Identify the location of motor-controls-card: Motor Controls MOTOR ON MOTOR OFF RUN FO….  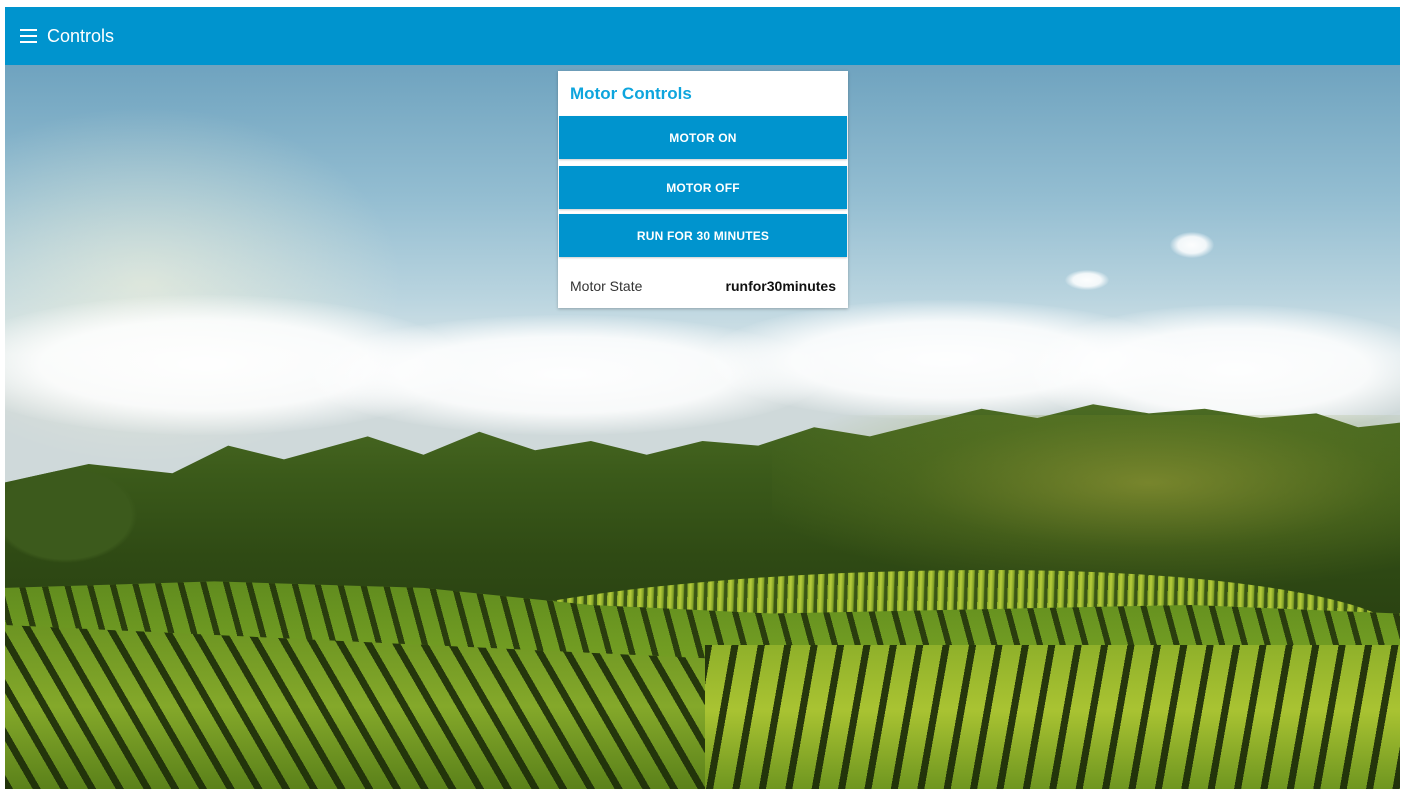
(703, 189).